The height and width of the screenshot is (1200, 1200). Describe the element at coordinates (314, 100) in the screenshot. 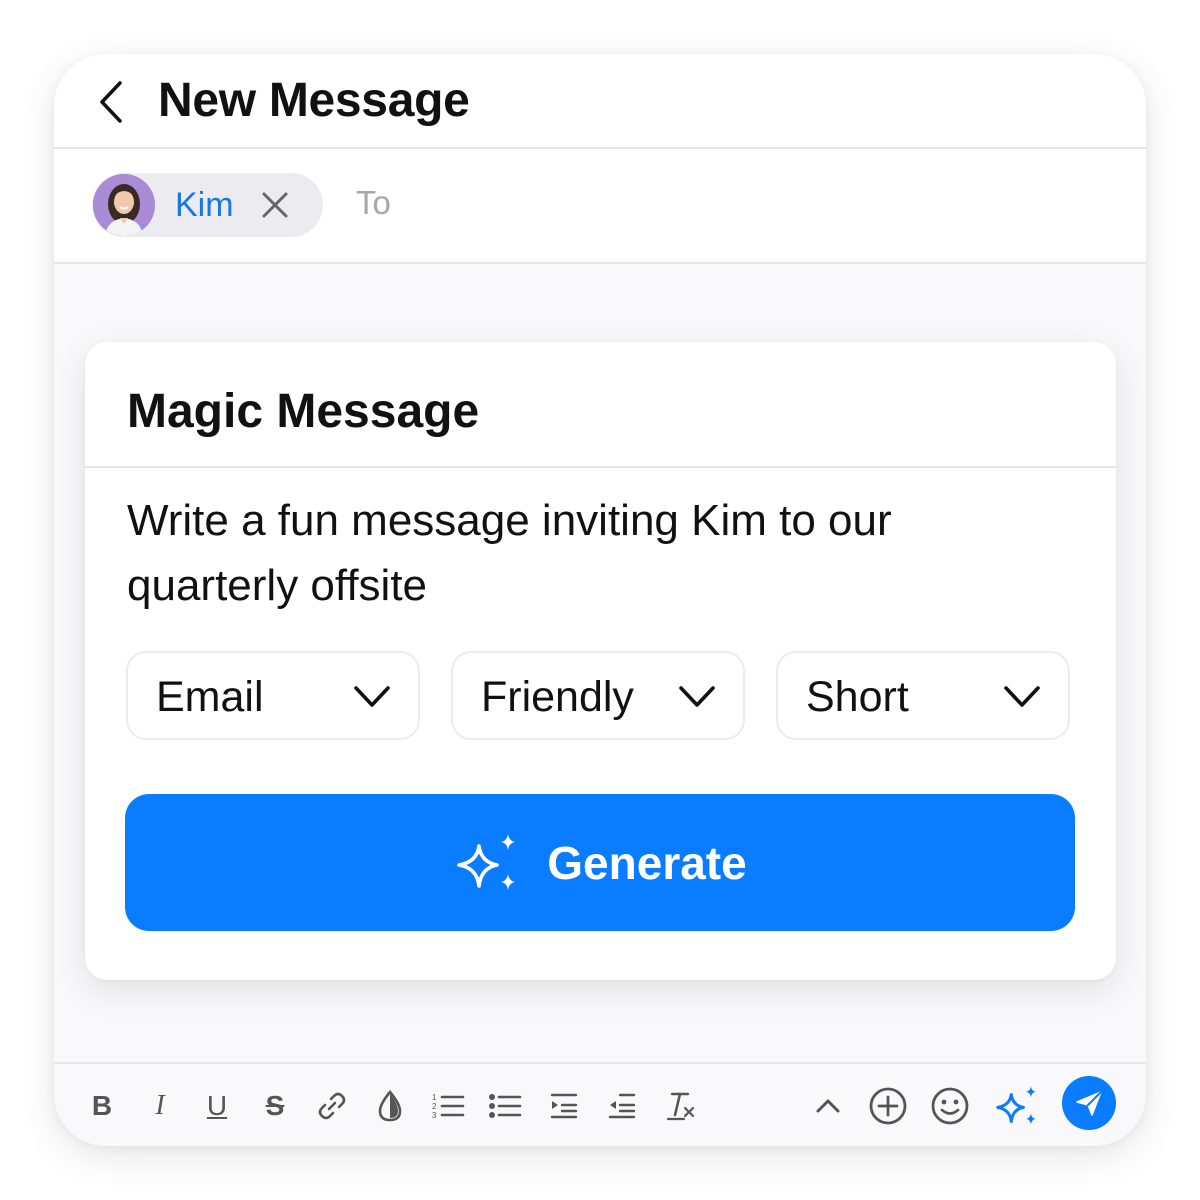

I see `page-title: New Message` at that location.